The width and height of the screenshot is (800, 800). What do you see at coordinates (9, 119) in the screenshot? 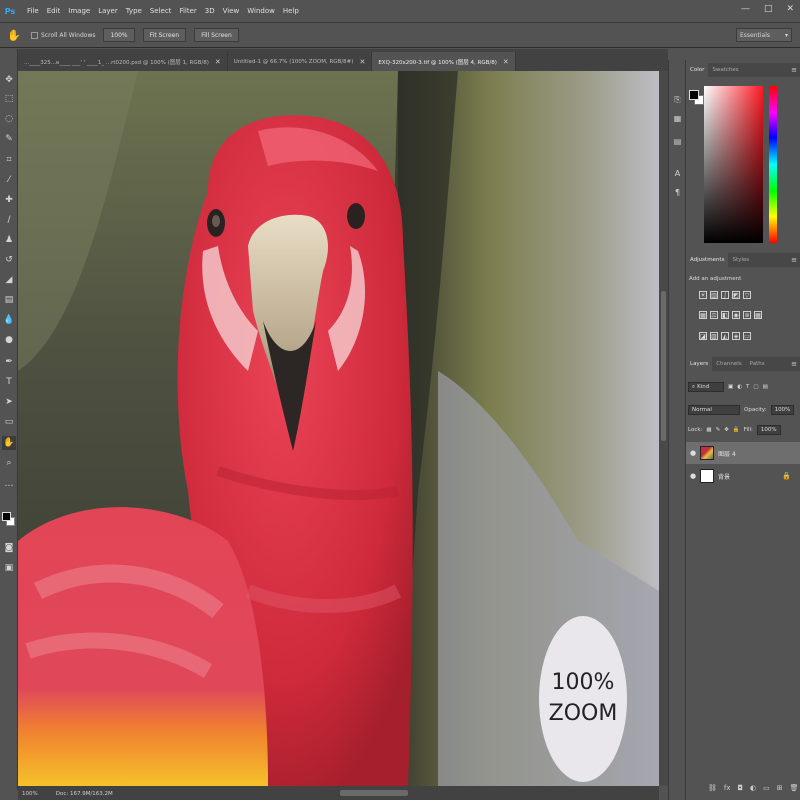
I see `lasso-tool-icon: ◌` at bounding box center [9, 119].